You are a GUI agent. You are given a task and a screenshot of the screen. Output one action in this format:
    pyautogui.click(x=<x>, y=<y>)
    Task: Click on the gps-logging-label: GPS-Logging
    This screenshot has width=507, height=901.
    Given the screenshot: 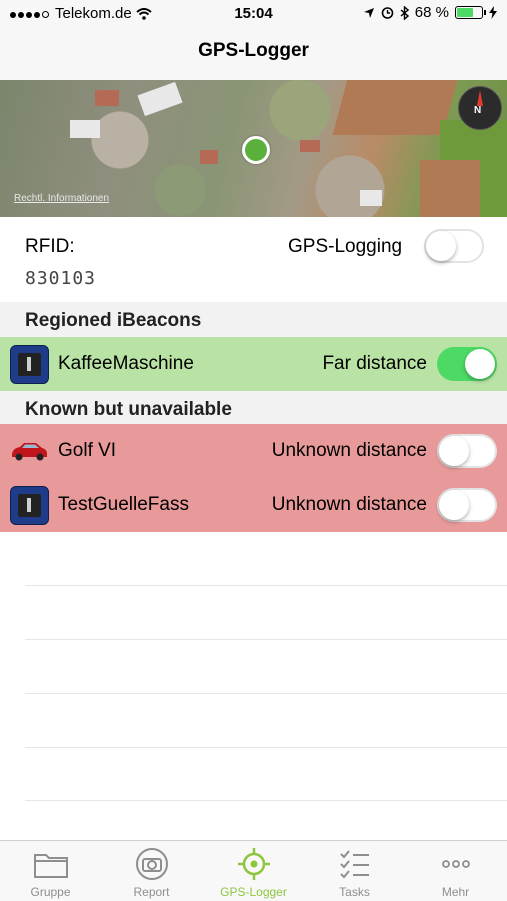 What is the action you would take?
    pyautogui.click(x=345, y=246)
    